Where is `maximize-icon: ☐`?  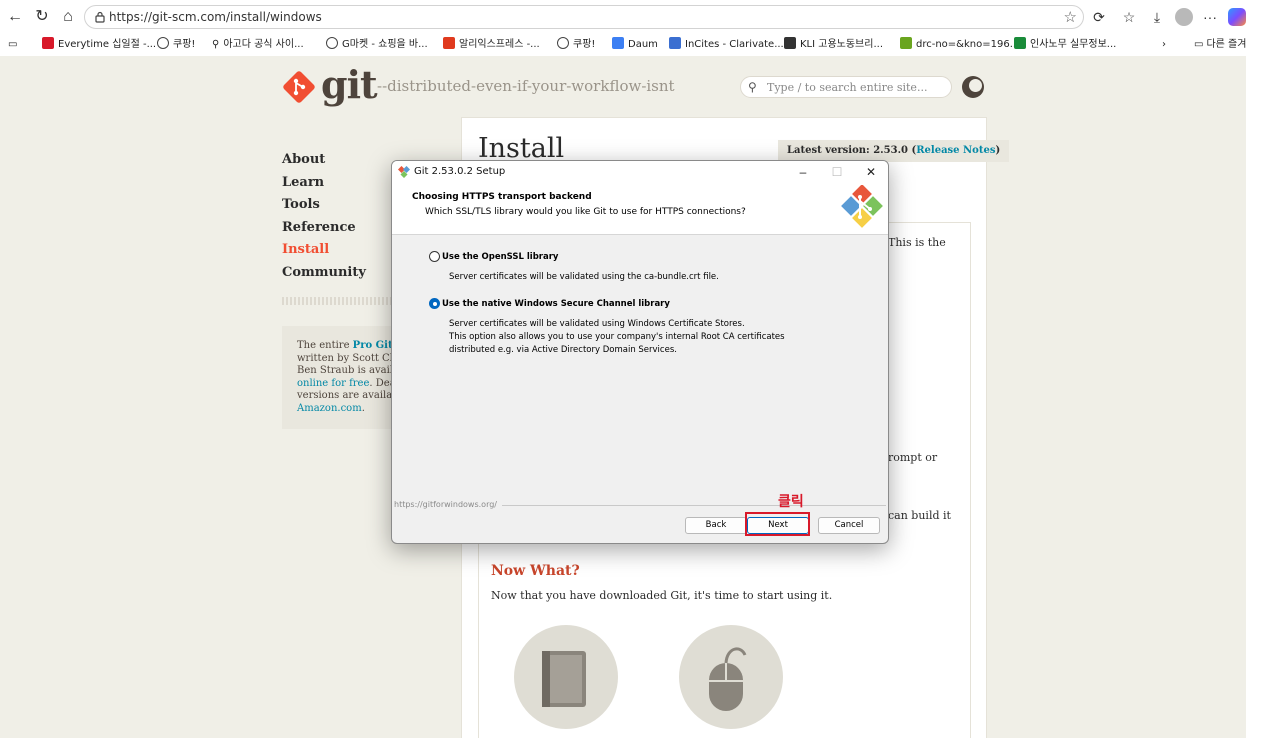
maximize-icon: ☐ is located at coordinates (837, 172).